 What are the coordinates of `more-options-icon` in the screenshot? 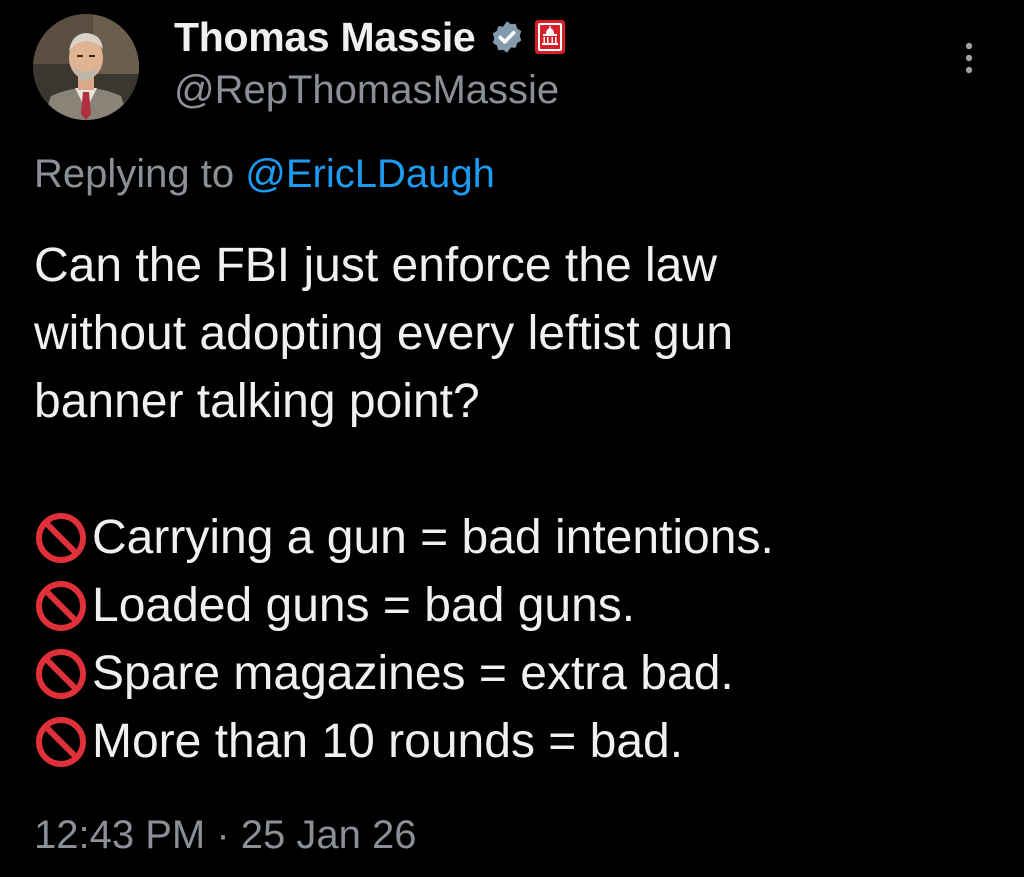 It's located at (969, 58).